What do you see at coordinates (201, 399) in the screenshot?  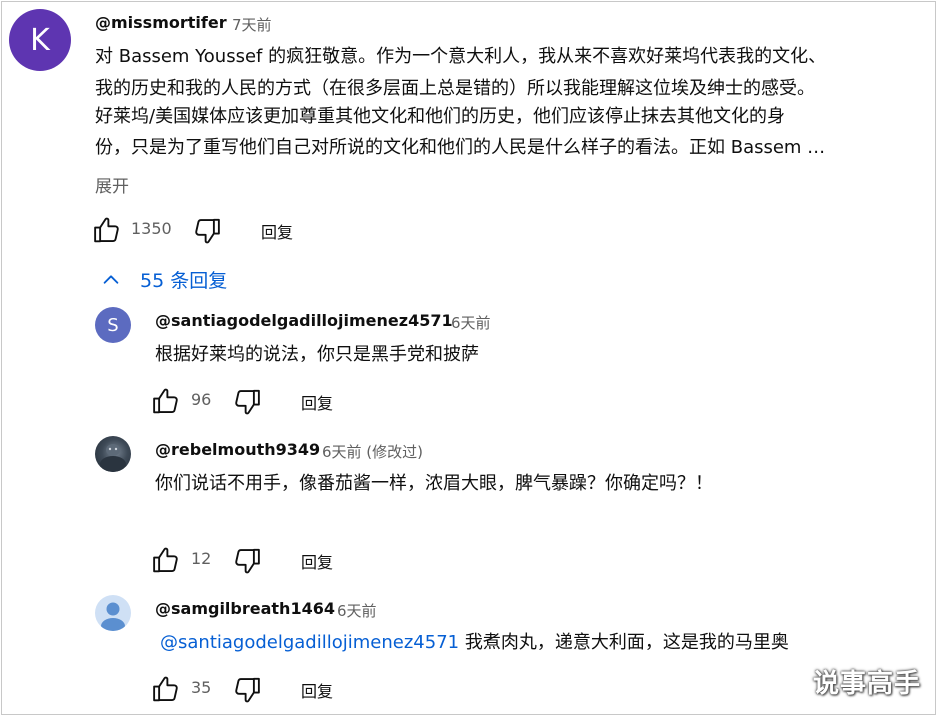 I see `like-count: 96` at bounding box center [201, 399].